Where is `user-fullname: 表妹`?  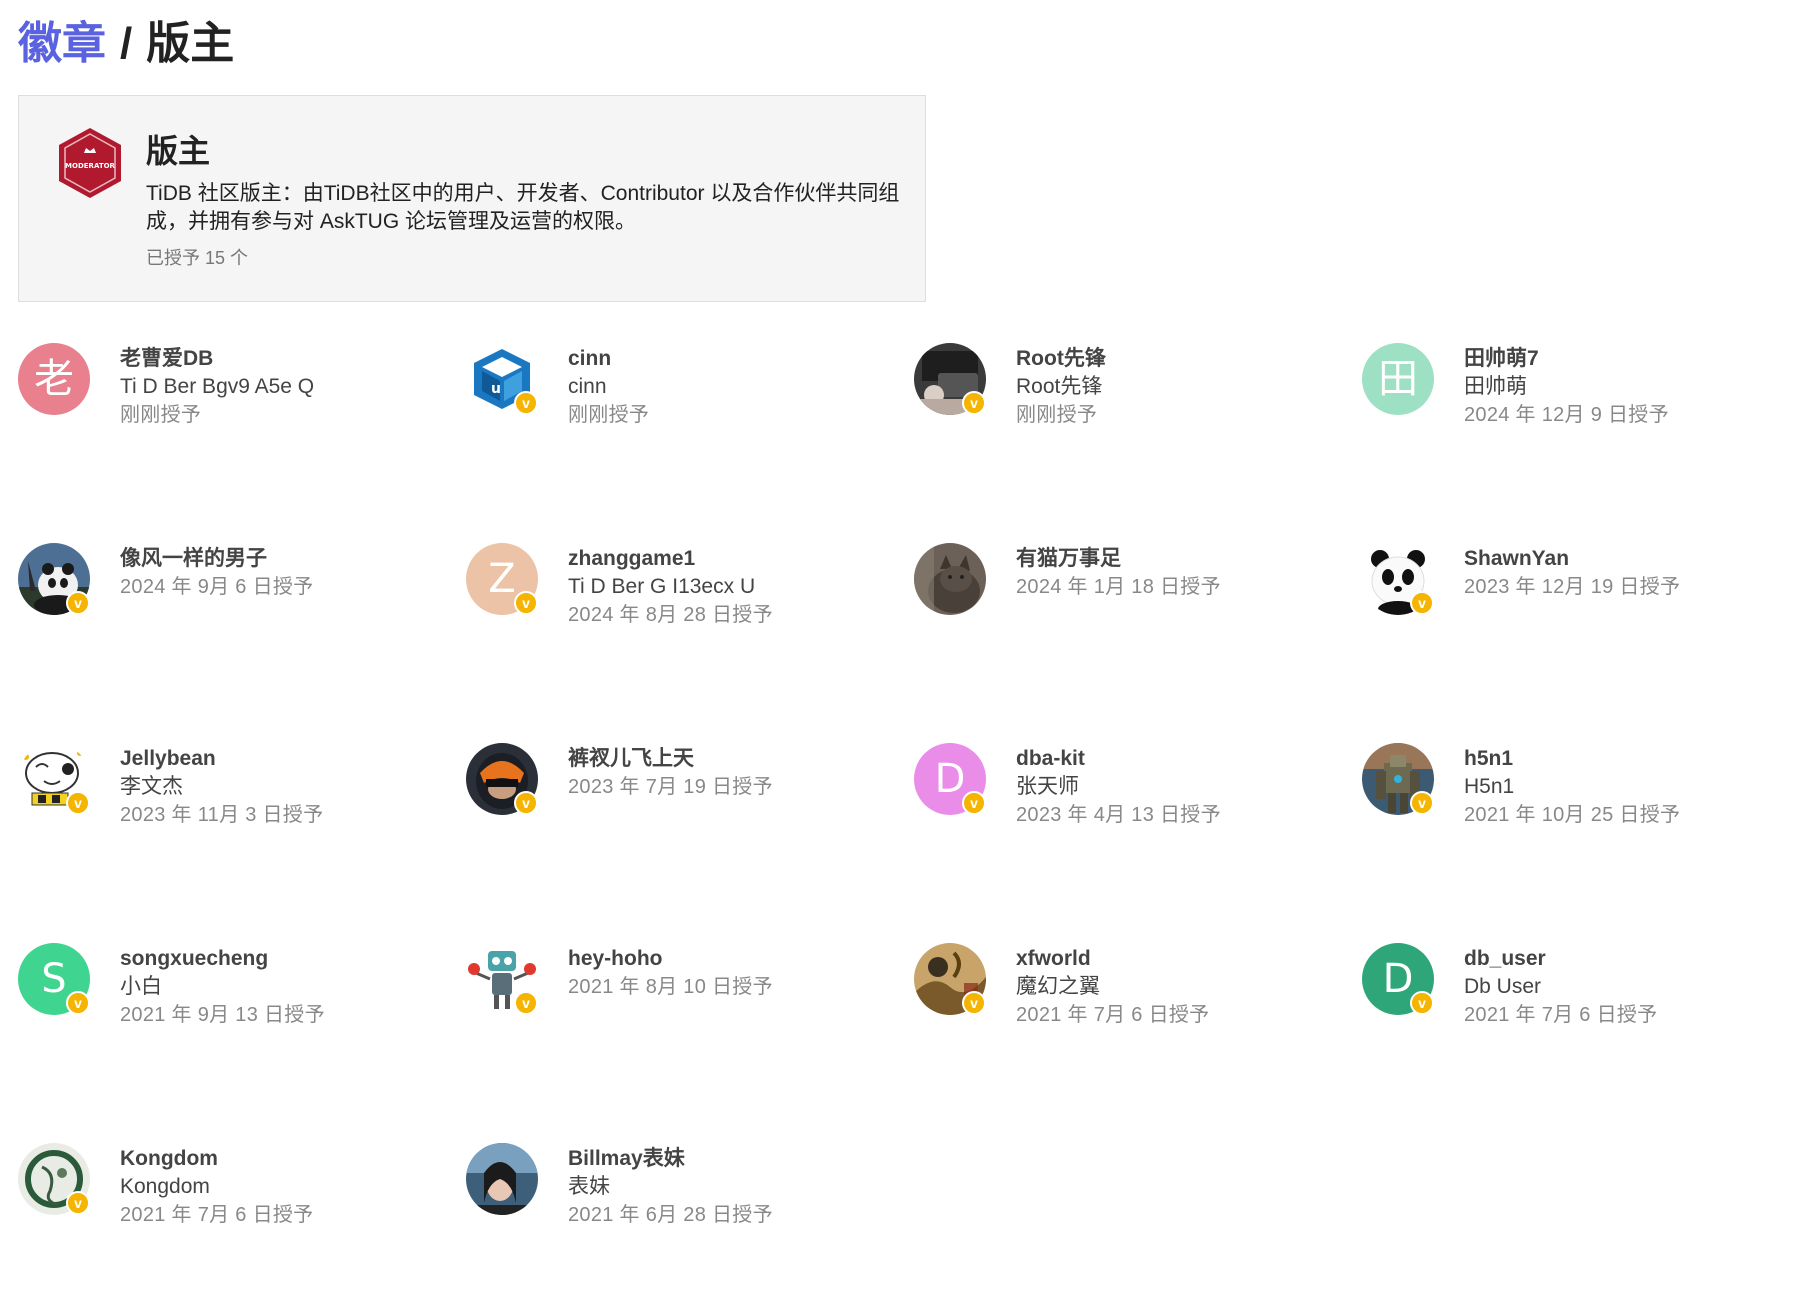 user-fullname: 表妹 is located at coordinates (589, 1186).